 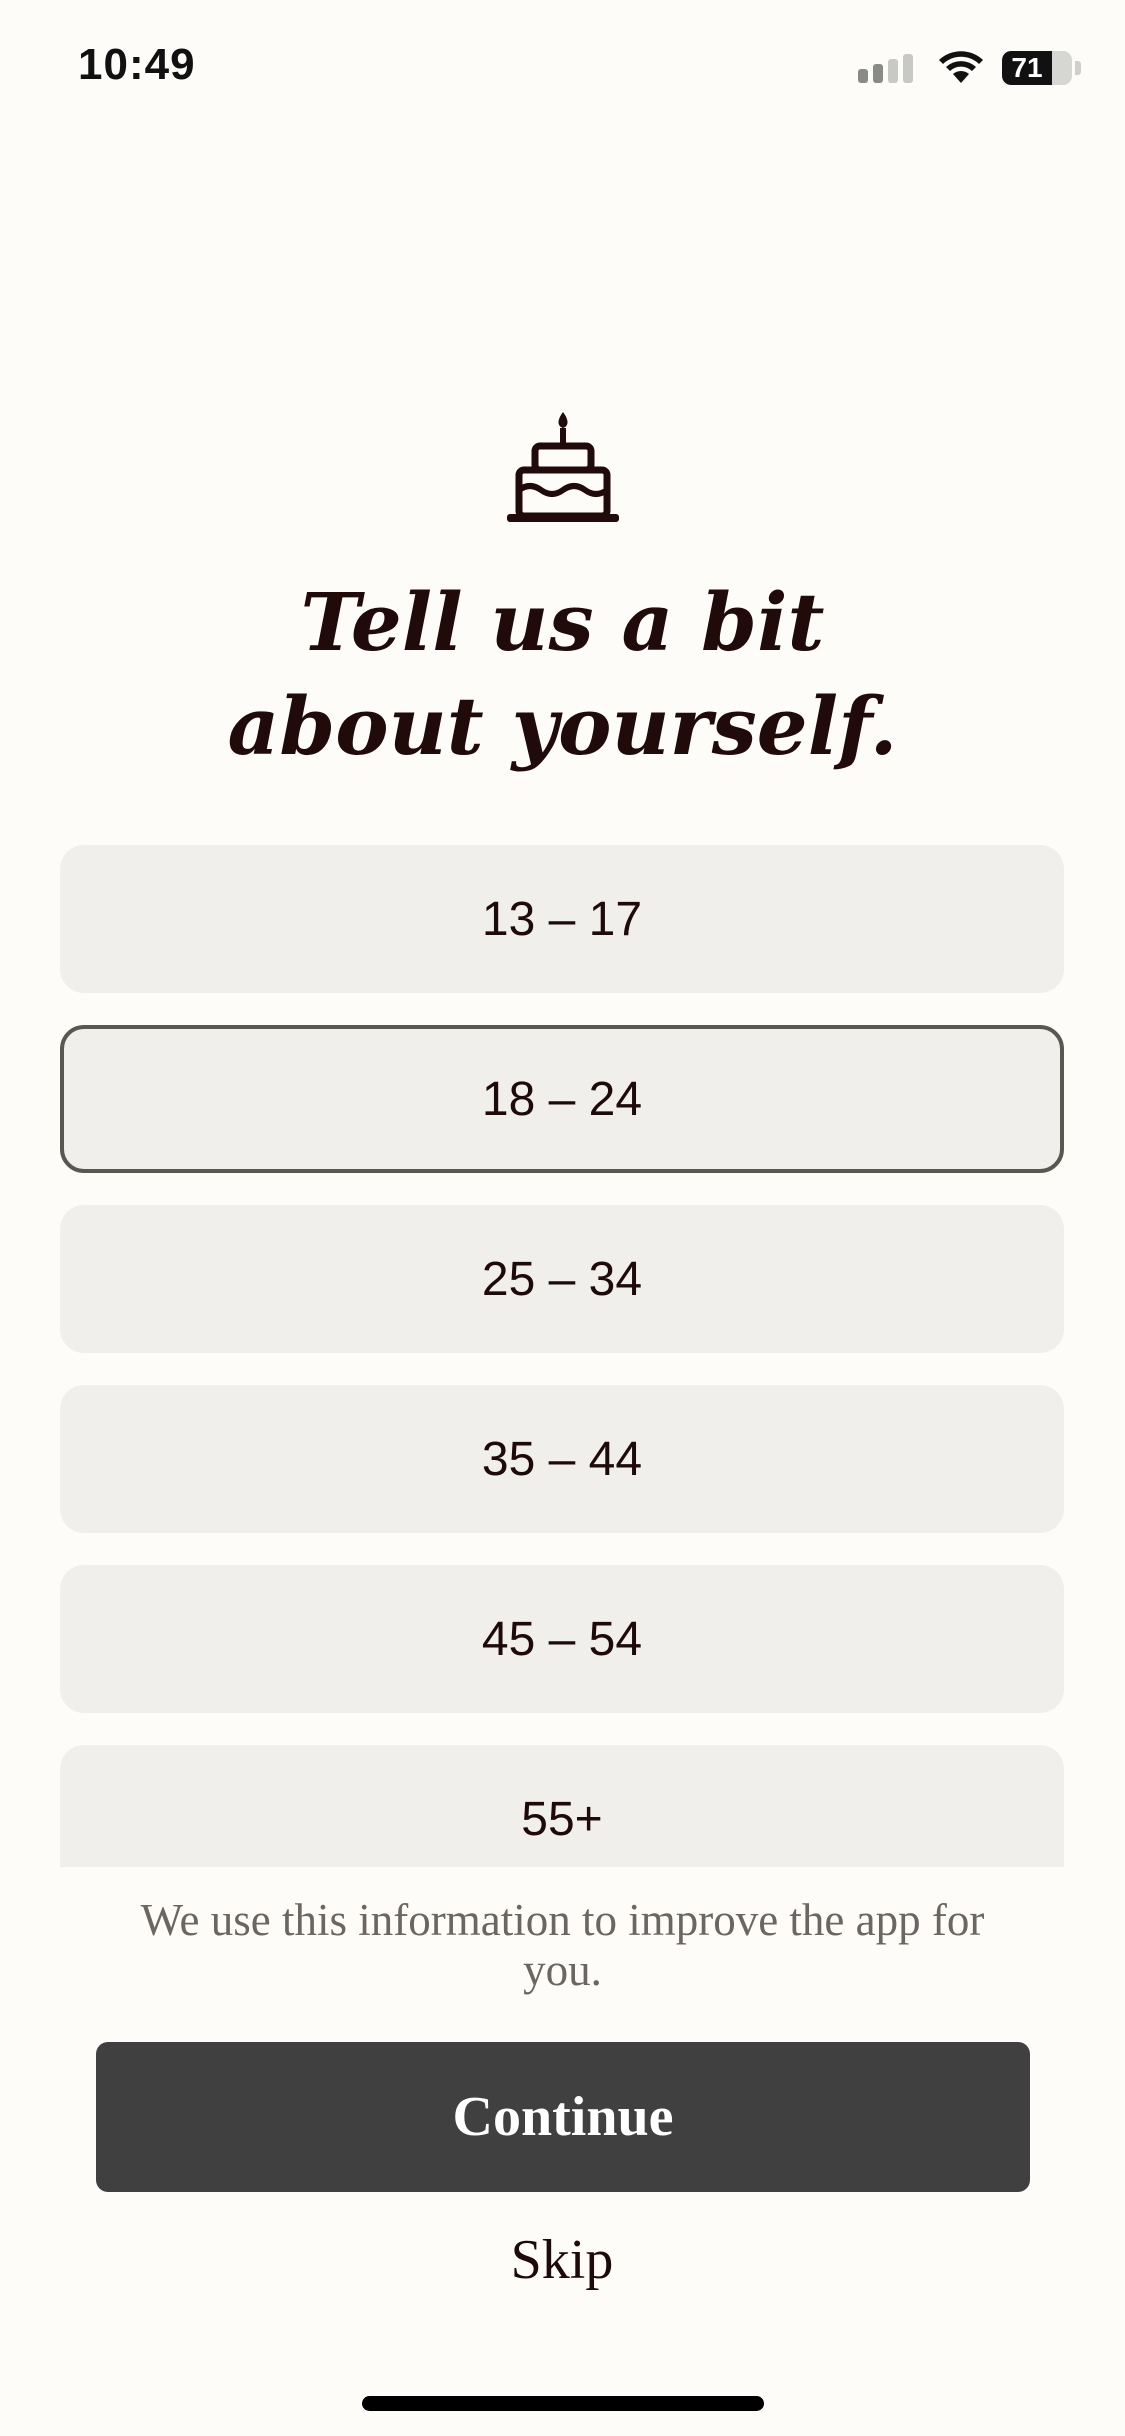 What do you see at coordinates (562, 2260) in the screenshot?
I see `skip-button: Skip` at bounding box center [562, 2260].